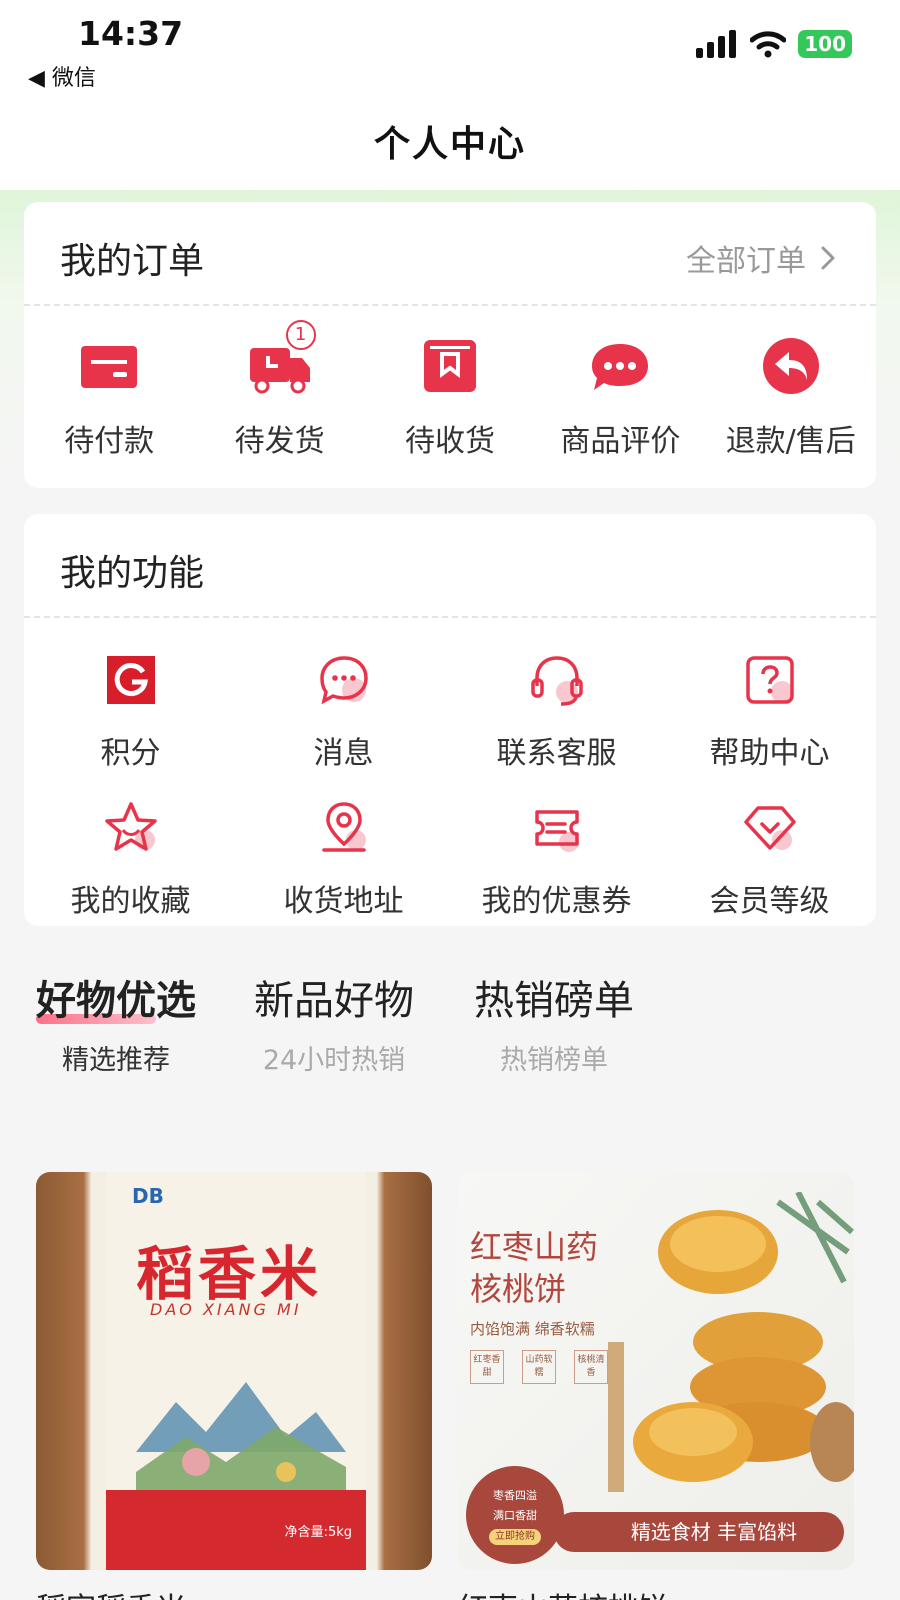  Describe the element at coordinates (515, 1537) in the screenshot. I see `buy-now-button: 立即抢购` at that location.